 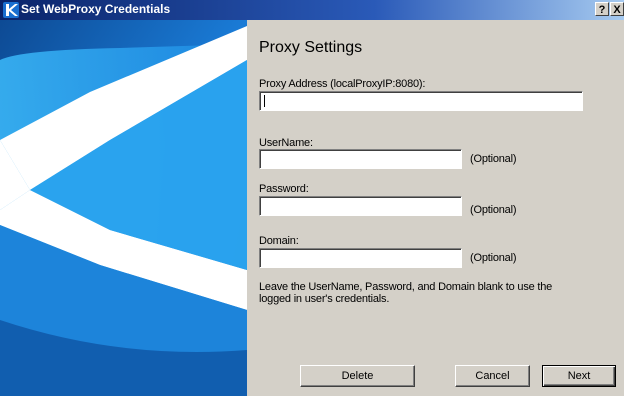 I want to click on page-title: Proxy Settings, so click(x=311, y=47).